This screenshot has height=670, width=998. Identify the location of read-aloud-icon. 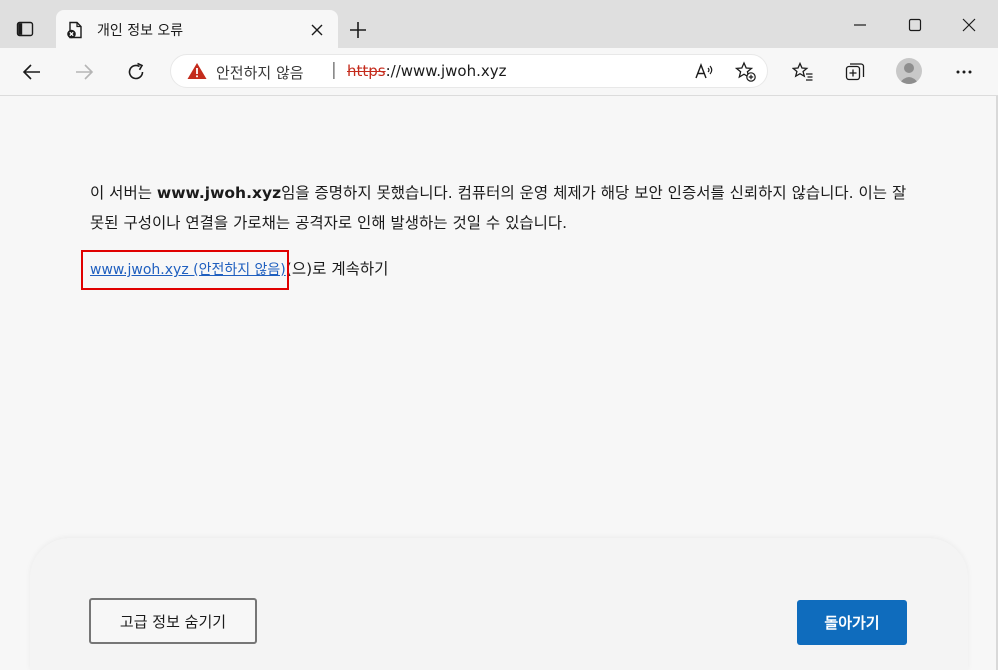
(704, 72).